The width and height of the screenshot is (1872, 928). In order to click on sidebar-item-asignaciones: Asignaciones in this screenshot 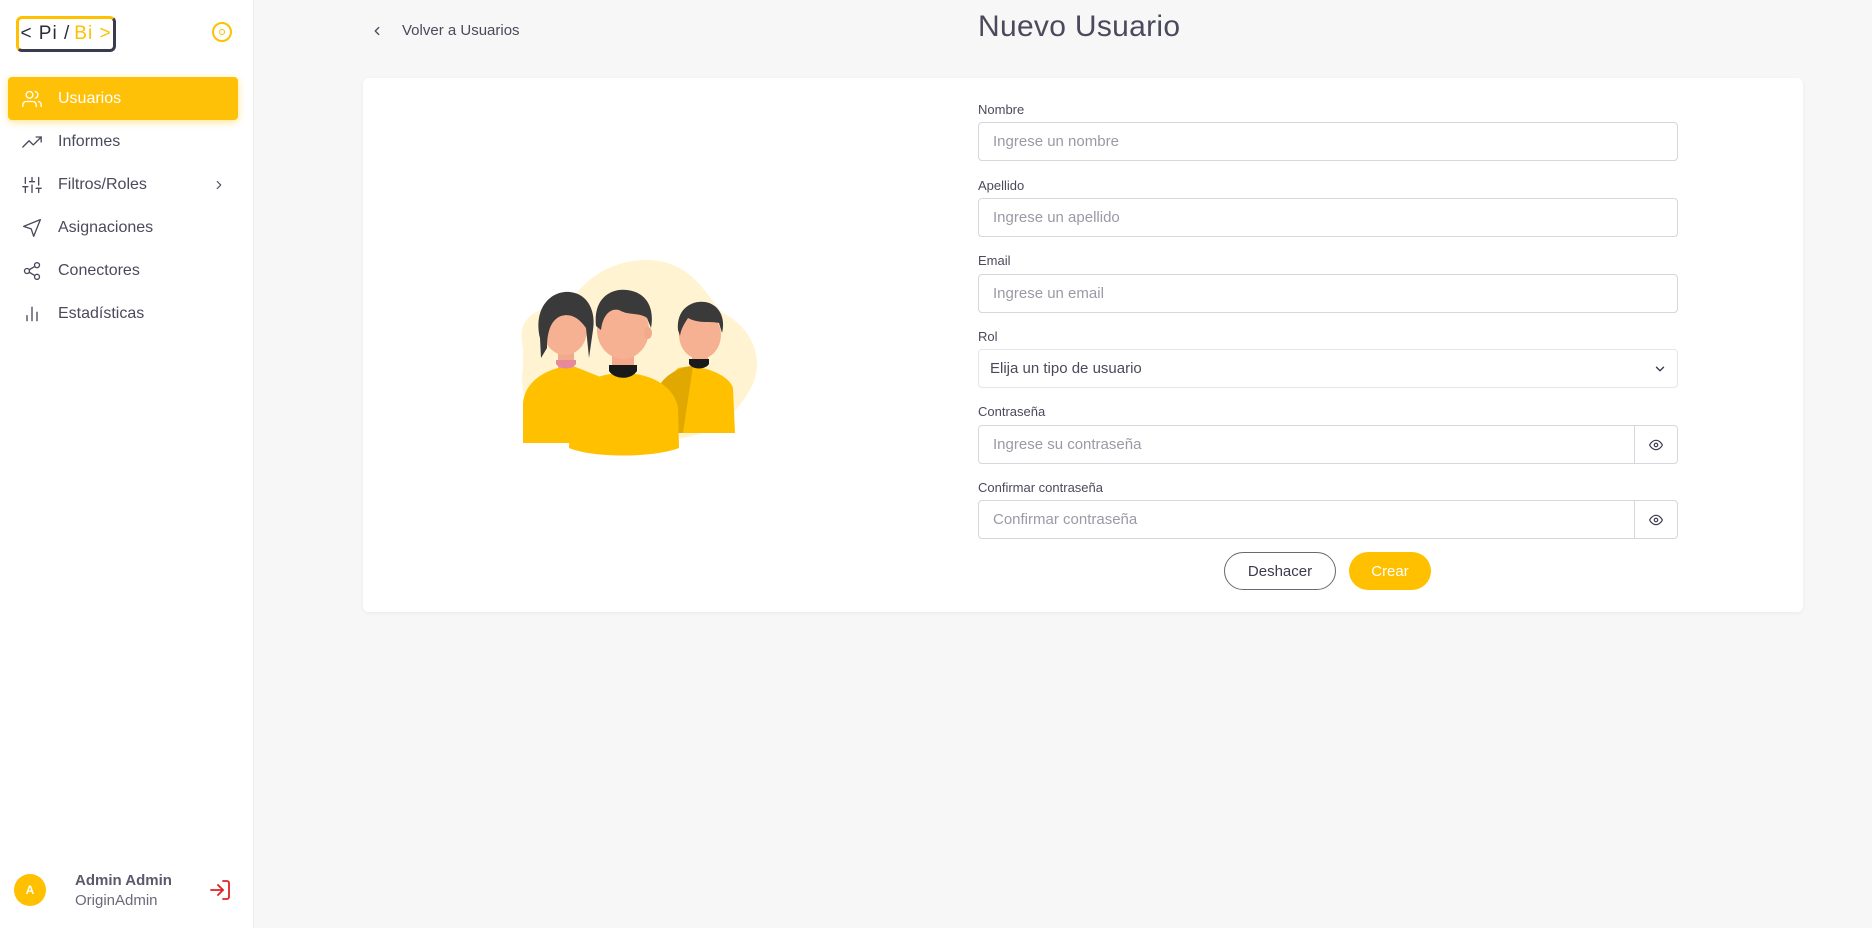, I will do `click(123, 227)`.